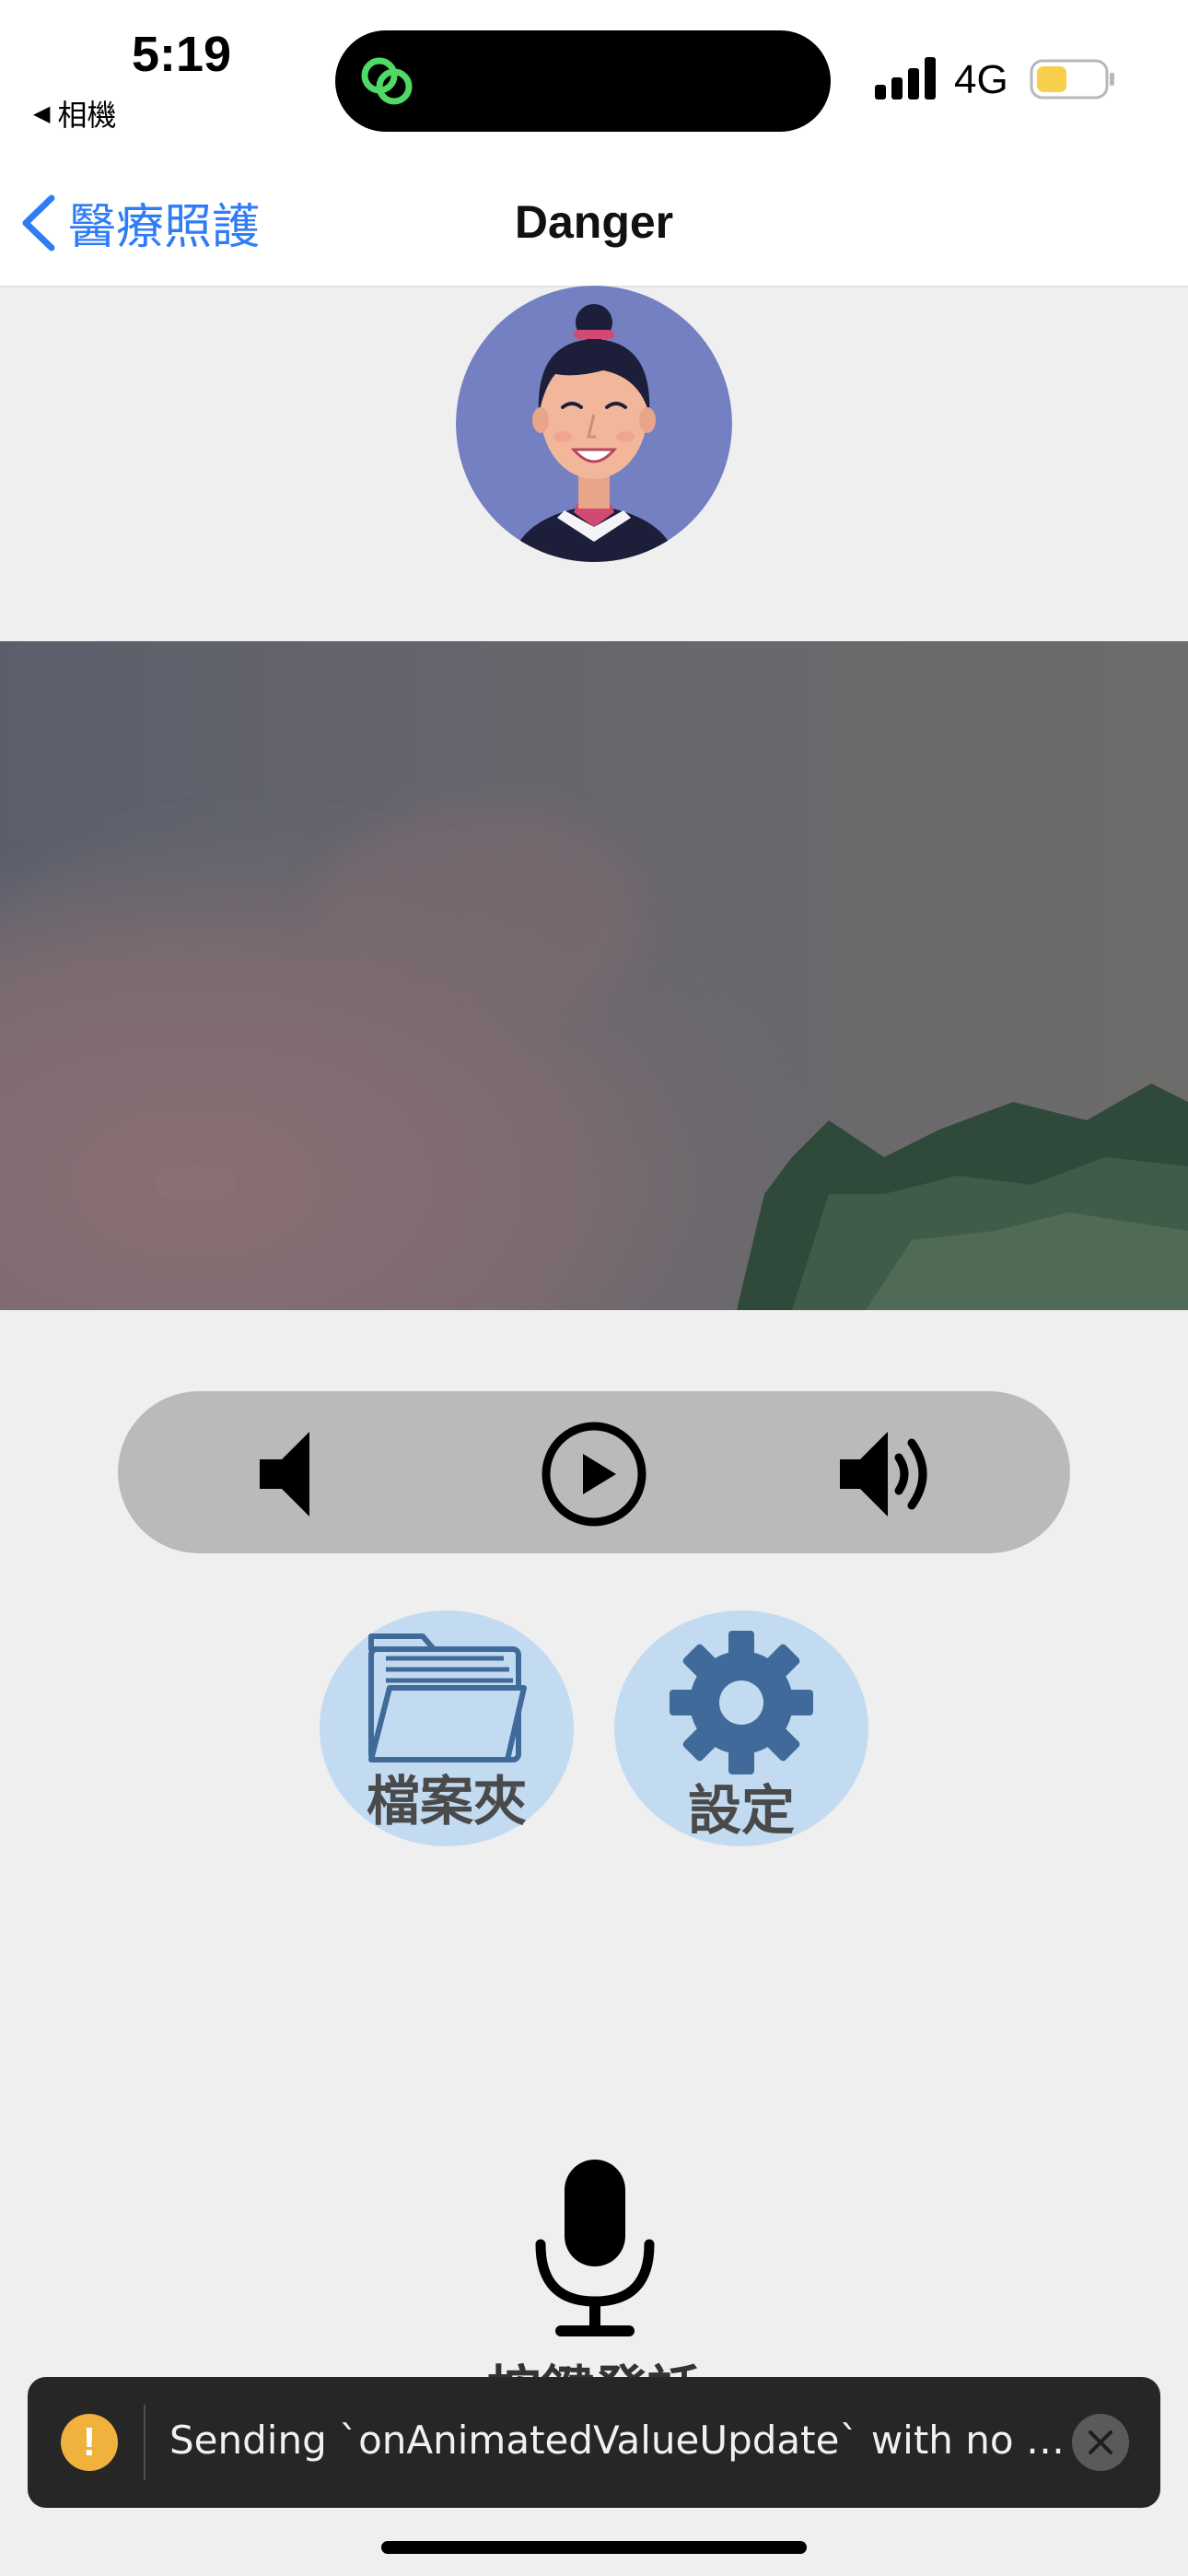 The height and width of the screenshot is (2576, 1188). What do you see at coordinates (741, 1810) in the screenshot?
I see `settings-label: 設定` at bounding box center [741, 1810].